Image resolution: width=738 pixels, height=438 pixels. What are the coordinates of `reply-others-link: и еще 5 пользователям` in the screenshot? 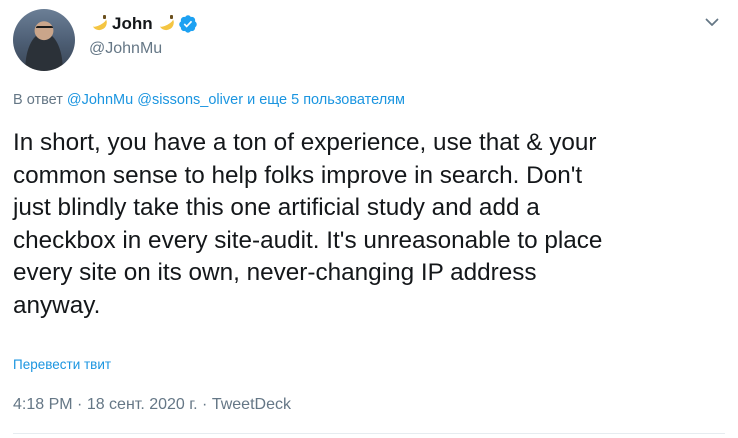 It's located at (326, 100).